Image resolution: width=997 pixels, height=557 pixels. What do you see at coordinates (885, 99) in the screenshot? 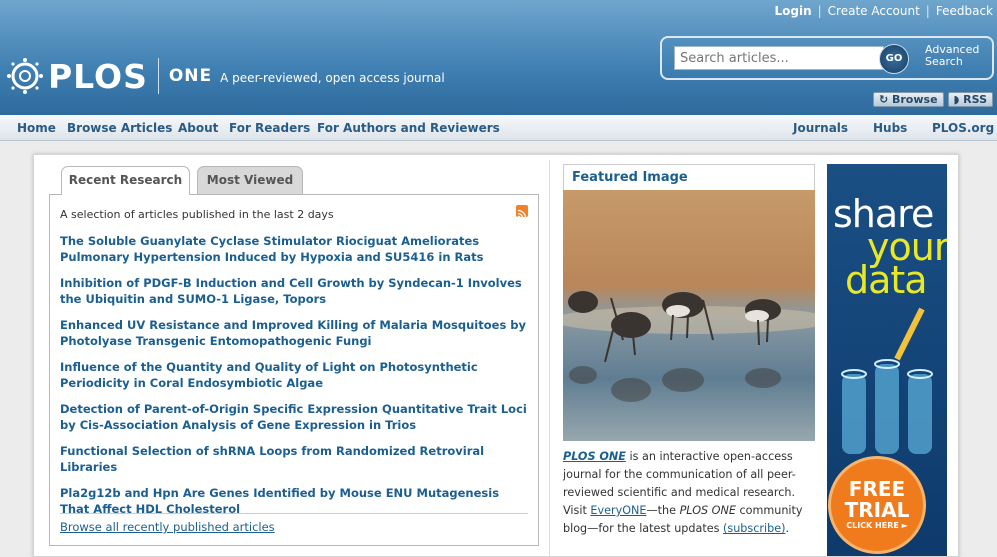
I see `browse-icon: ↻` at bounding box center [885, 99].